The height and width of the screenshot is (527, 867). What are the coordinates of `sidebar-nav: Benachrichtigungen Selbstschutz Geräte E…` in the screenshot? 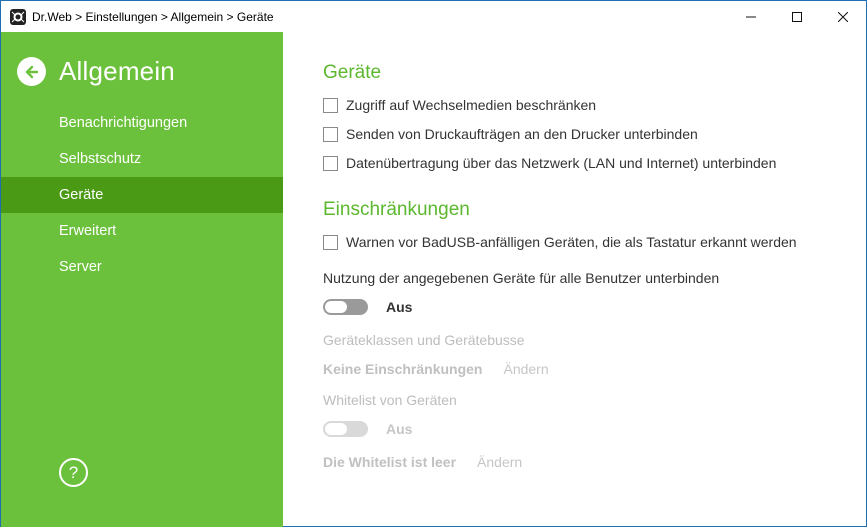 It's located at (142, 195).